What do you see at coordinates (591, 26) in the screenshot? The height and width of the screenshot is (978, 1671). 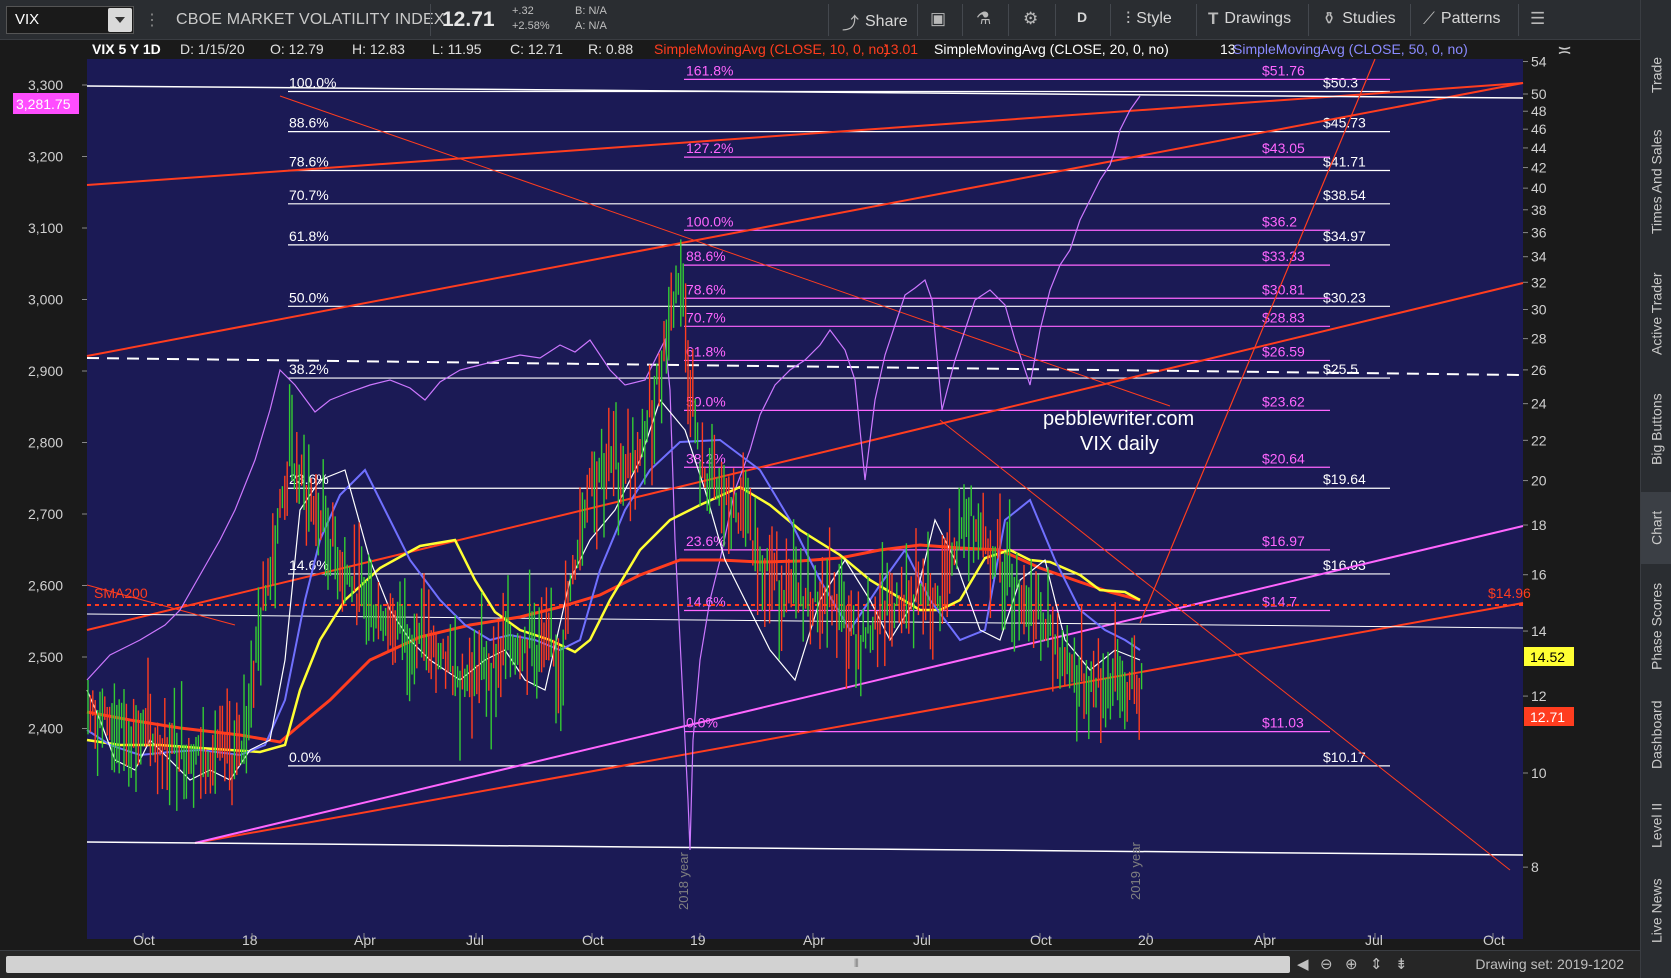 I see `ask-value: A: N/A` at bounding box center [591, 26].